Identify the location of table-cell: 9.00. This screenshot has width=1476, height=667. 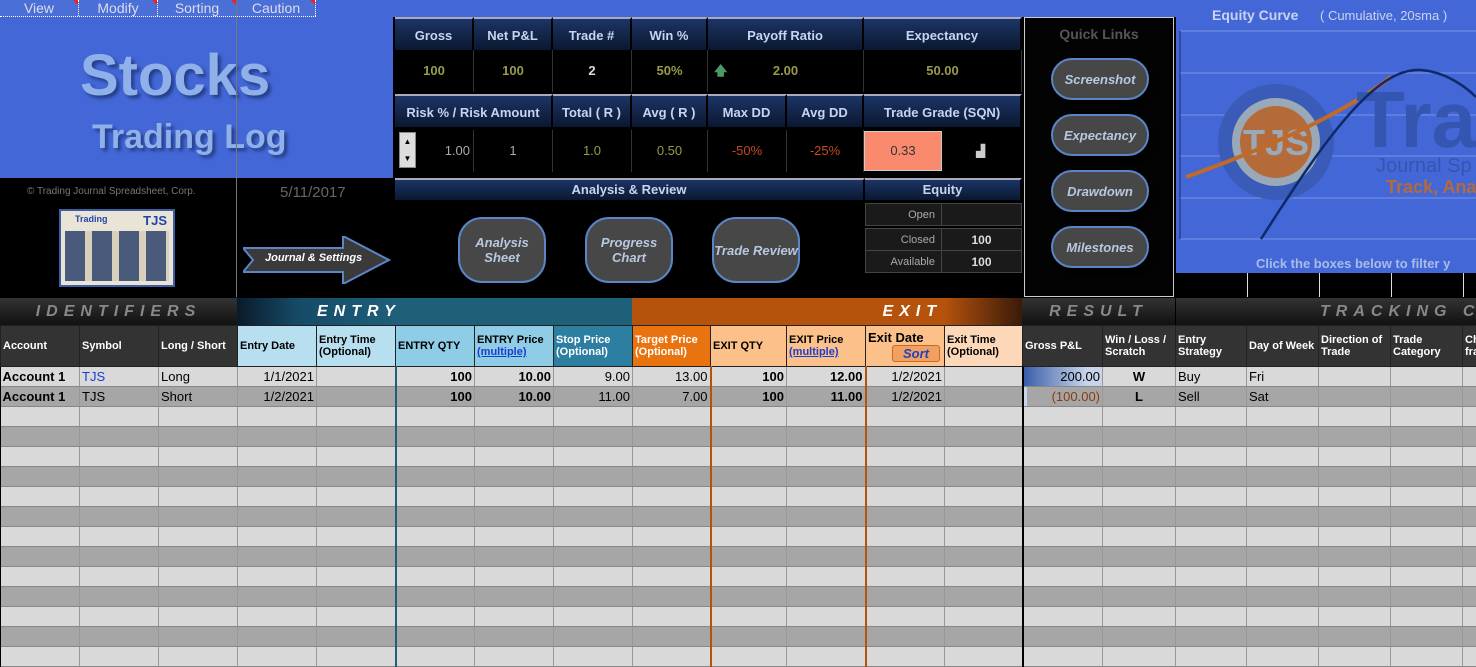
(593, 377).